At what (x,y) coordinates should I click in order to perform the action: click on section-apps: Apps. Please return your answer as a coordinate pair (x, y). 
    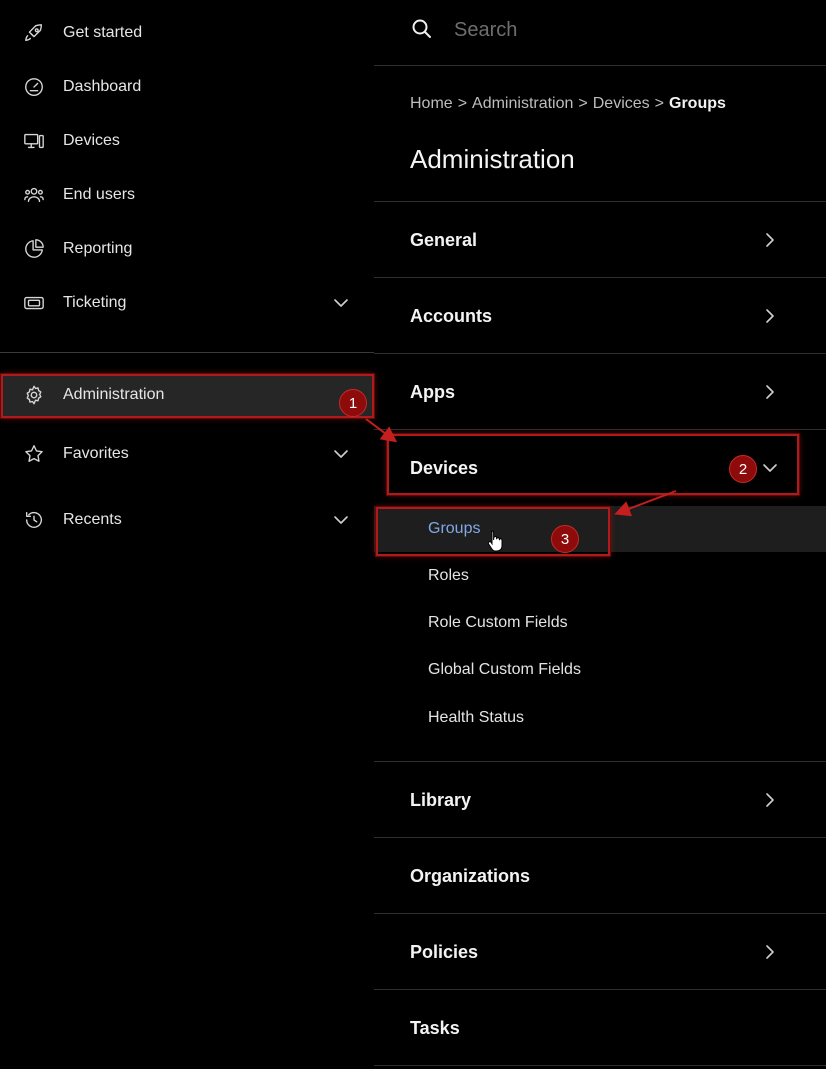
    Looking at the image, I should click on (600, 391).